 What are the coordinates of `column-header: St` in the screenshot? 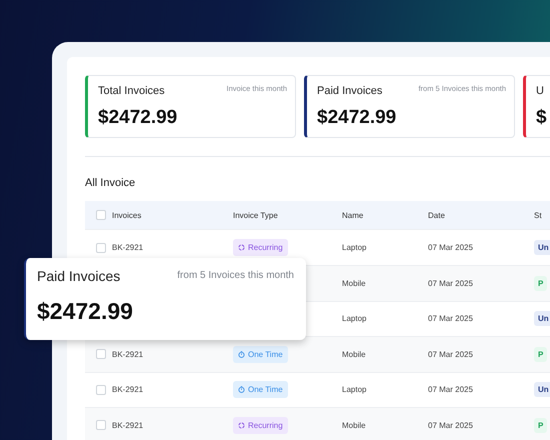 It's located at (538, 215).